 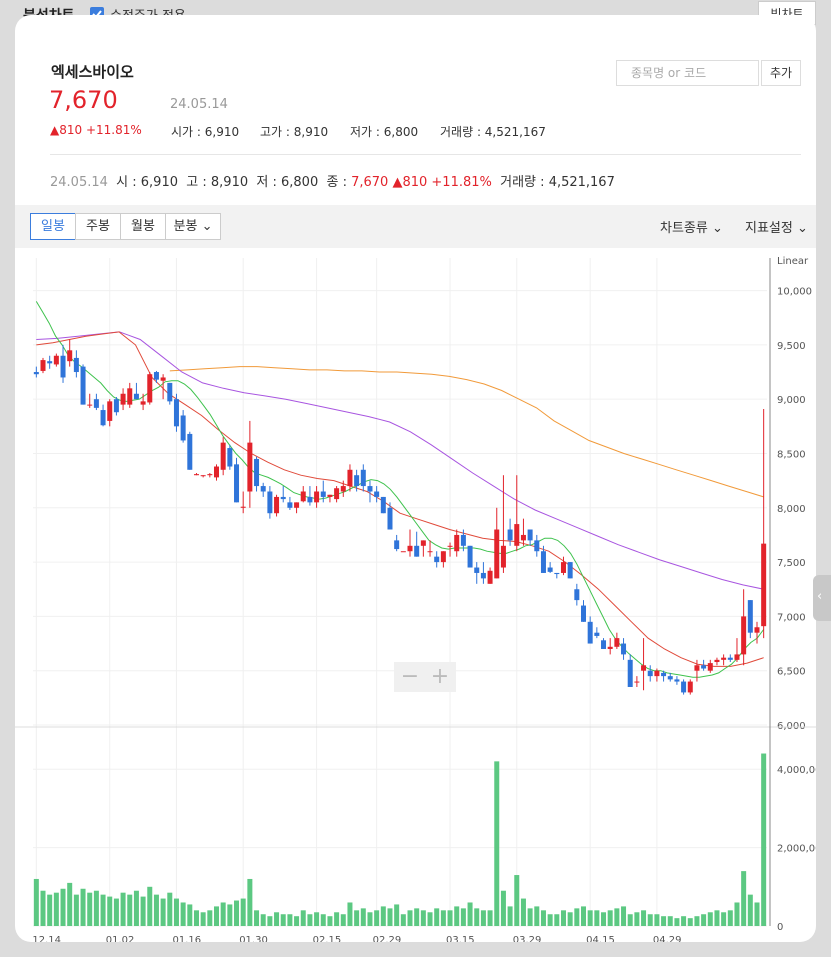 What do you see at coordinates (143, 226) in the screenshot?
I see `tab-monthly: 월봉` at bounding box center [143, 226].